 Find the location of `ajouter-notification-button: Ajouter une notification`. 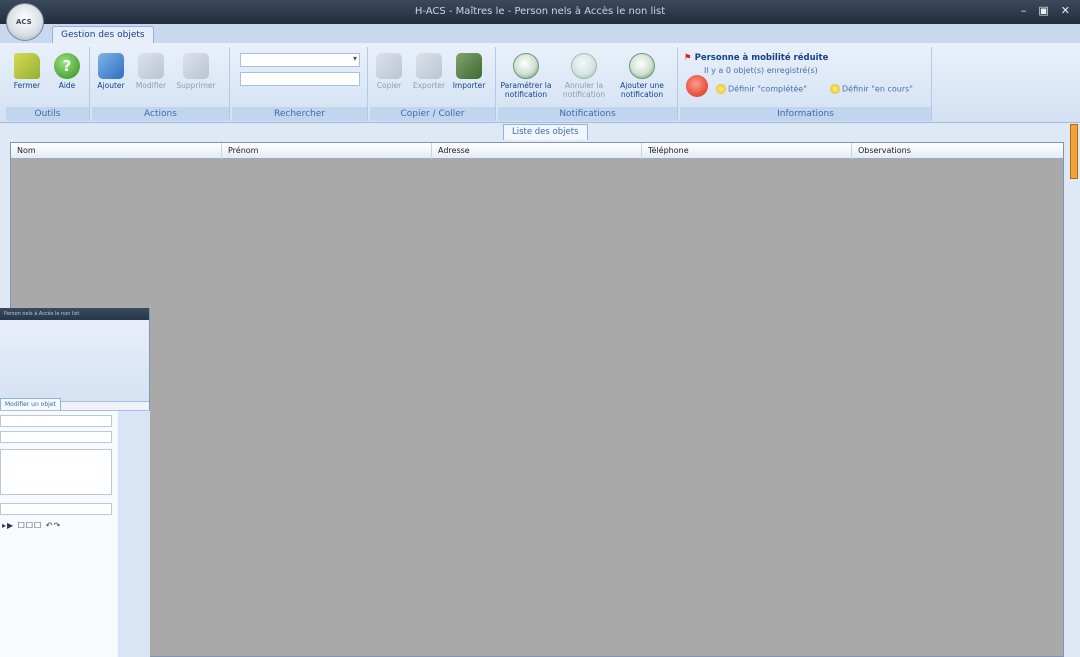

ajouter-notification-button: Ajouter une notification is located at coordinates (642, 76).